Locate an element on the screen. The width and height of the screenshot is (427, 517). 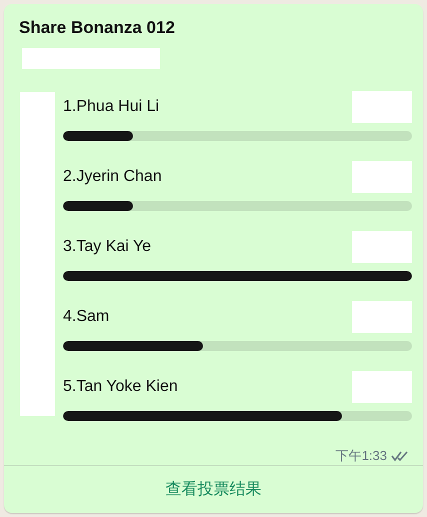
option-label: 4.Sam is located at coordinates (86, 317).